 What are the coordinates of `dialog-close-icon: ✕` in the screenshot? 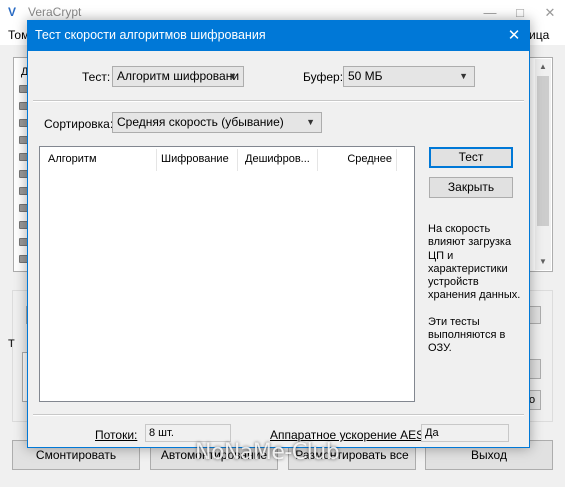 It's located at (514, 36).